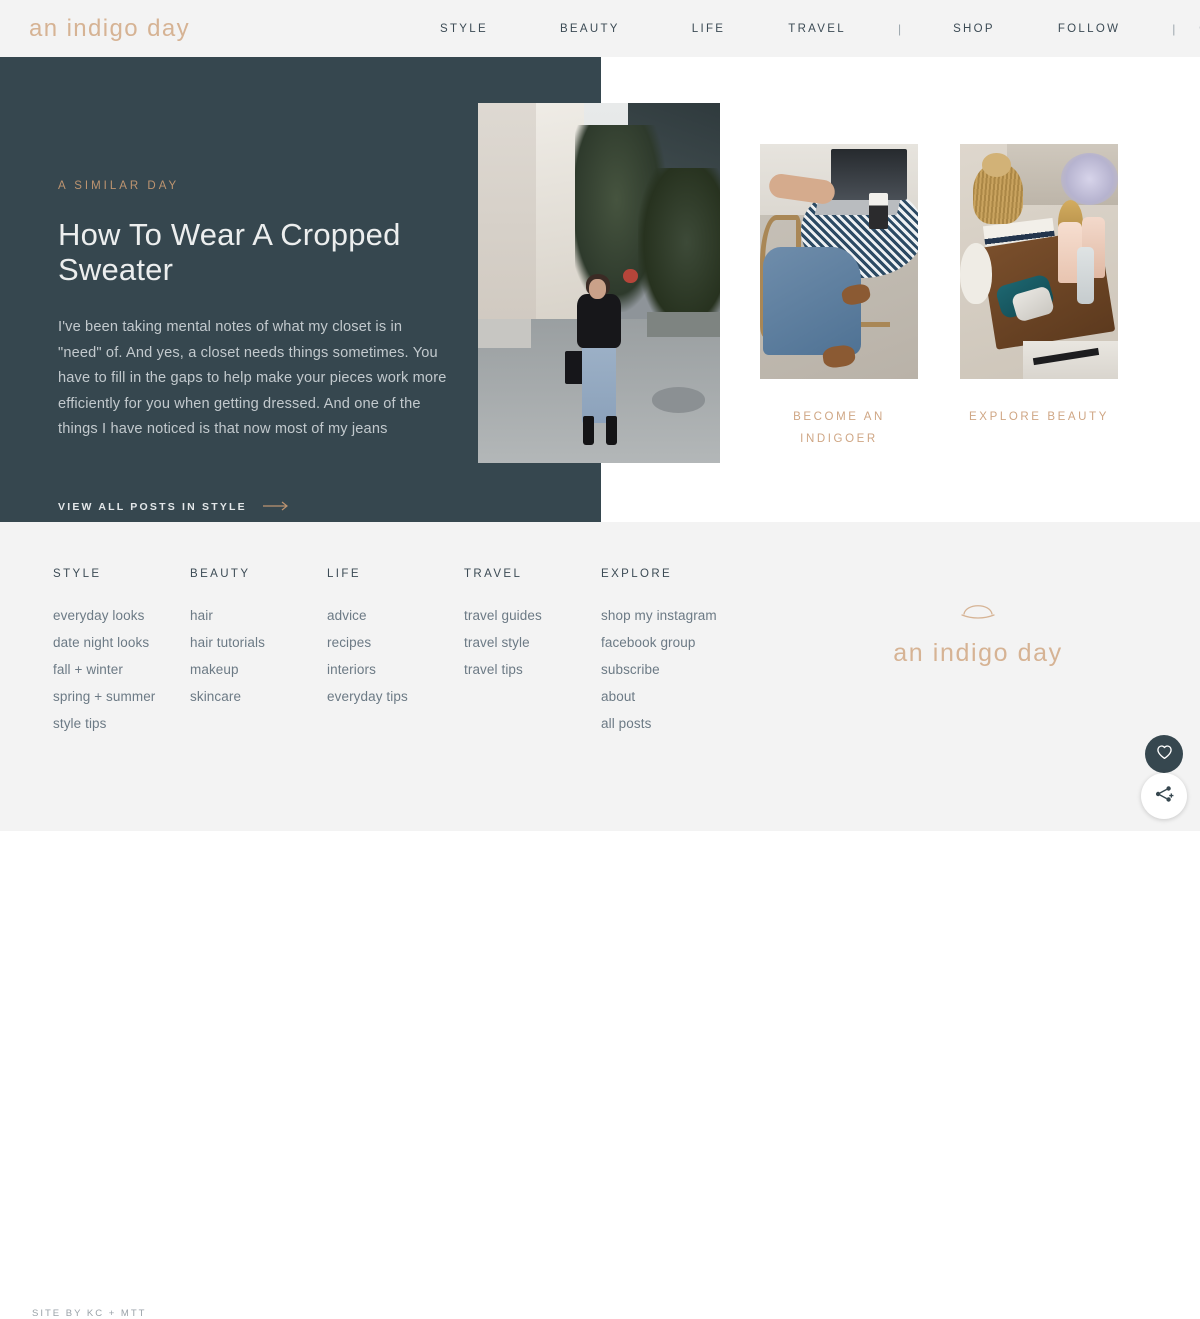  Describe the element at coordinates (395, 696) in the screenshot. I see `footer-link: everyday tips` at that location.